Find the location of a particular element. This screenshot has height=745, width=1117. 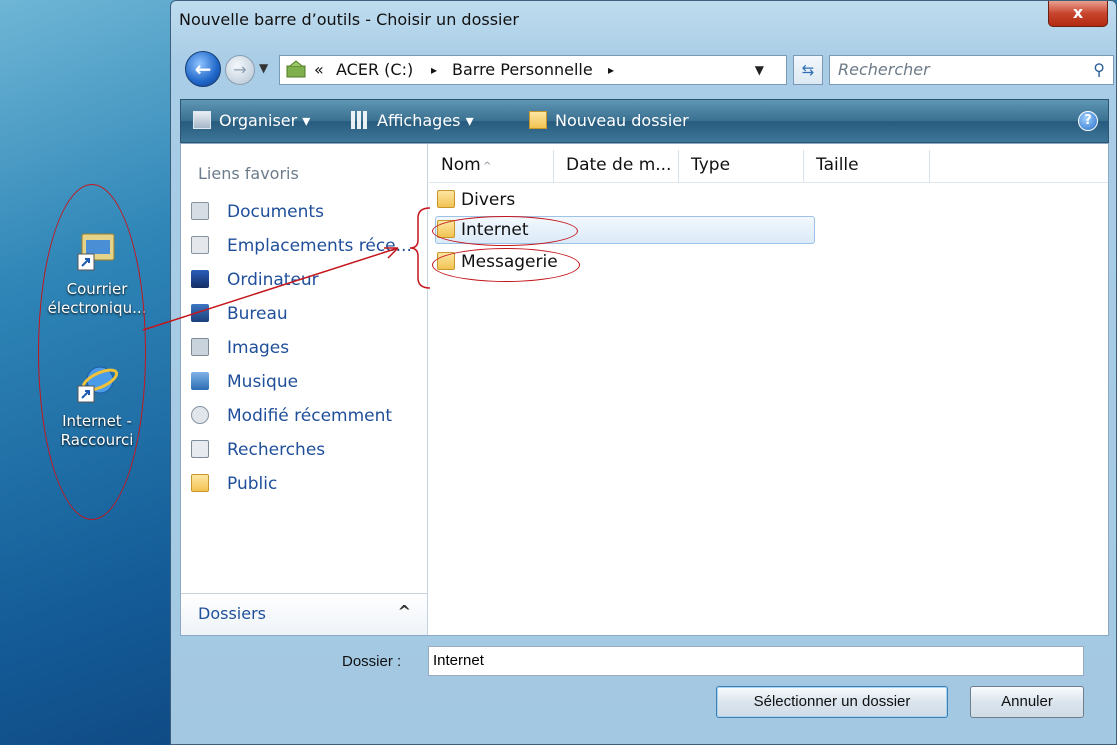

annotation-brace is located at coordinates (420, 248).